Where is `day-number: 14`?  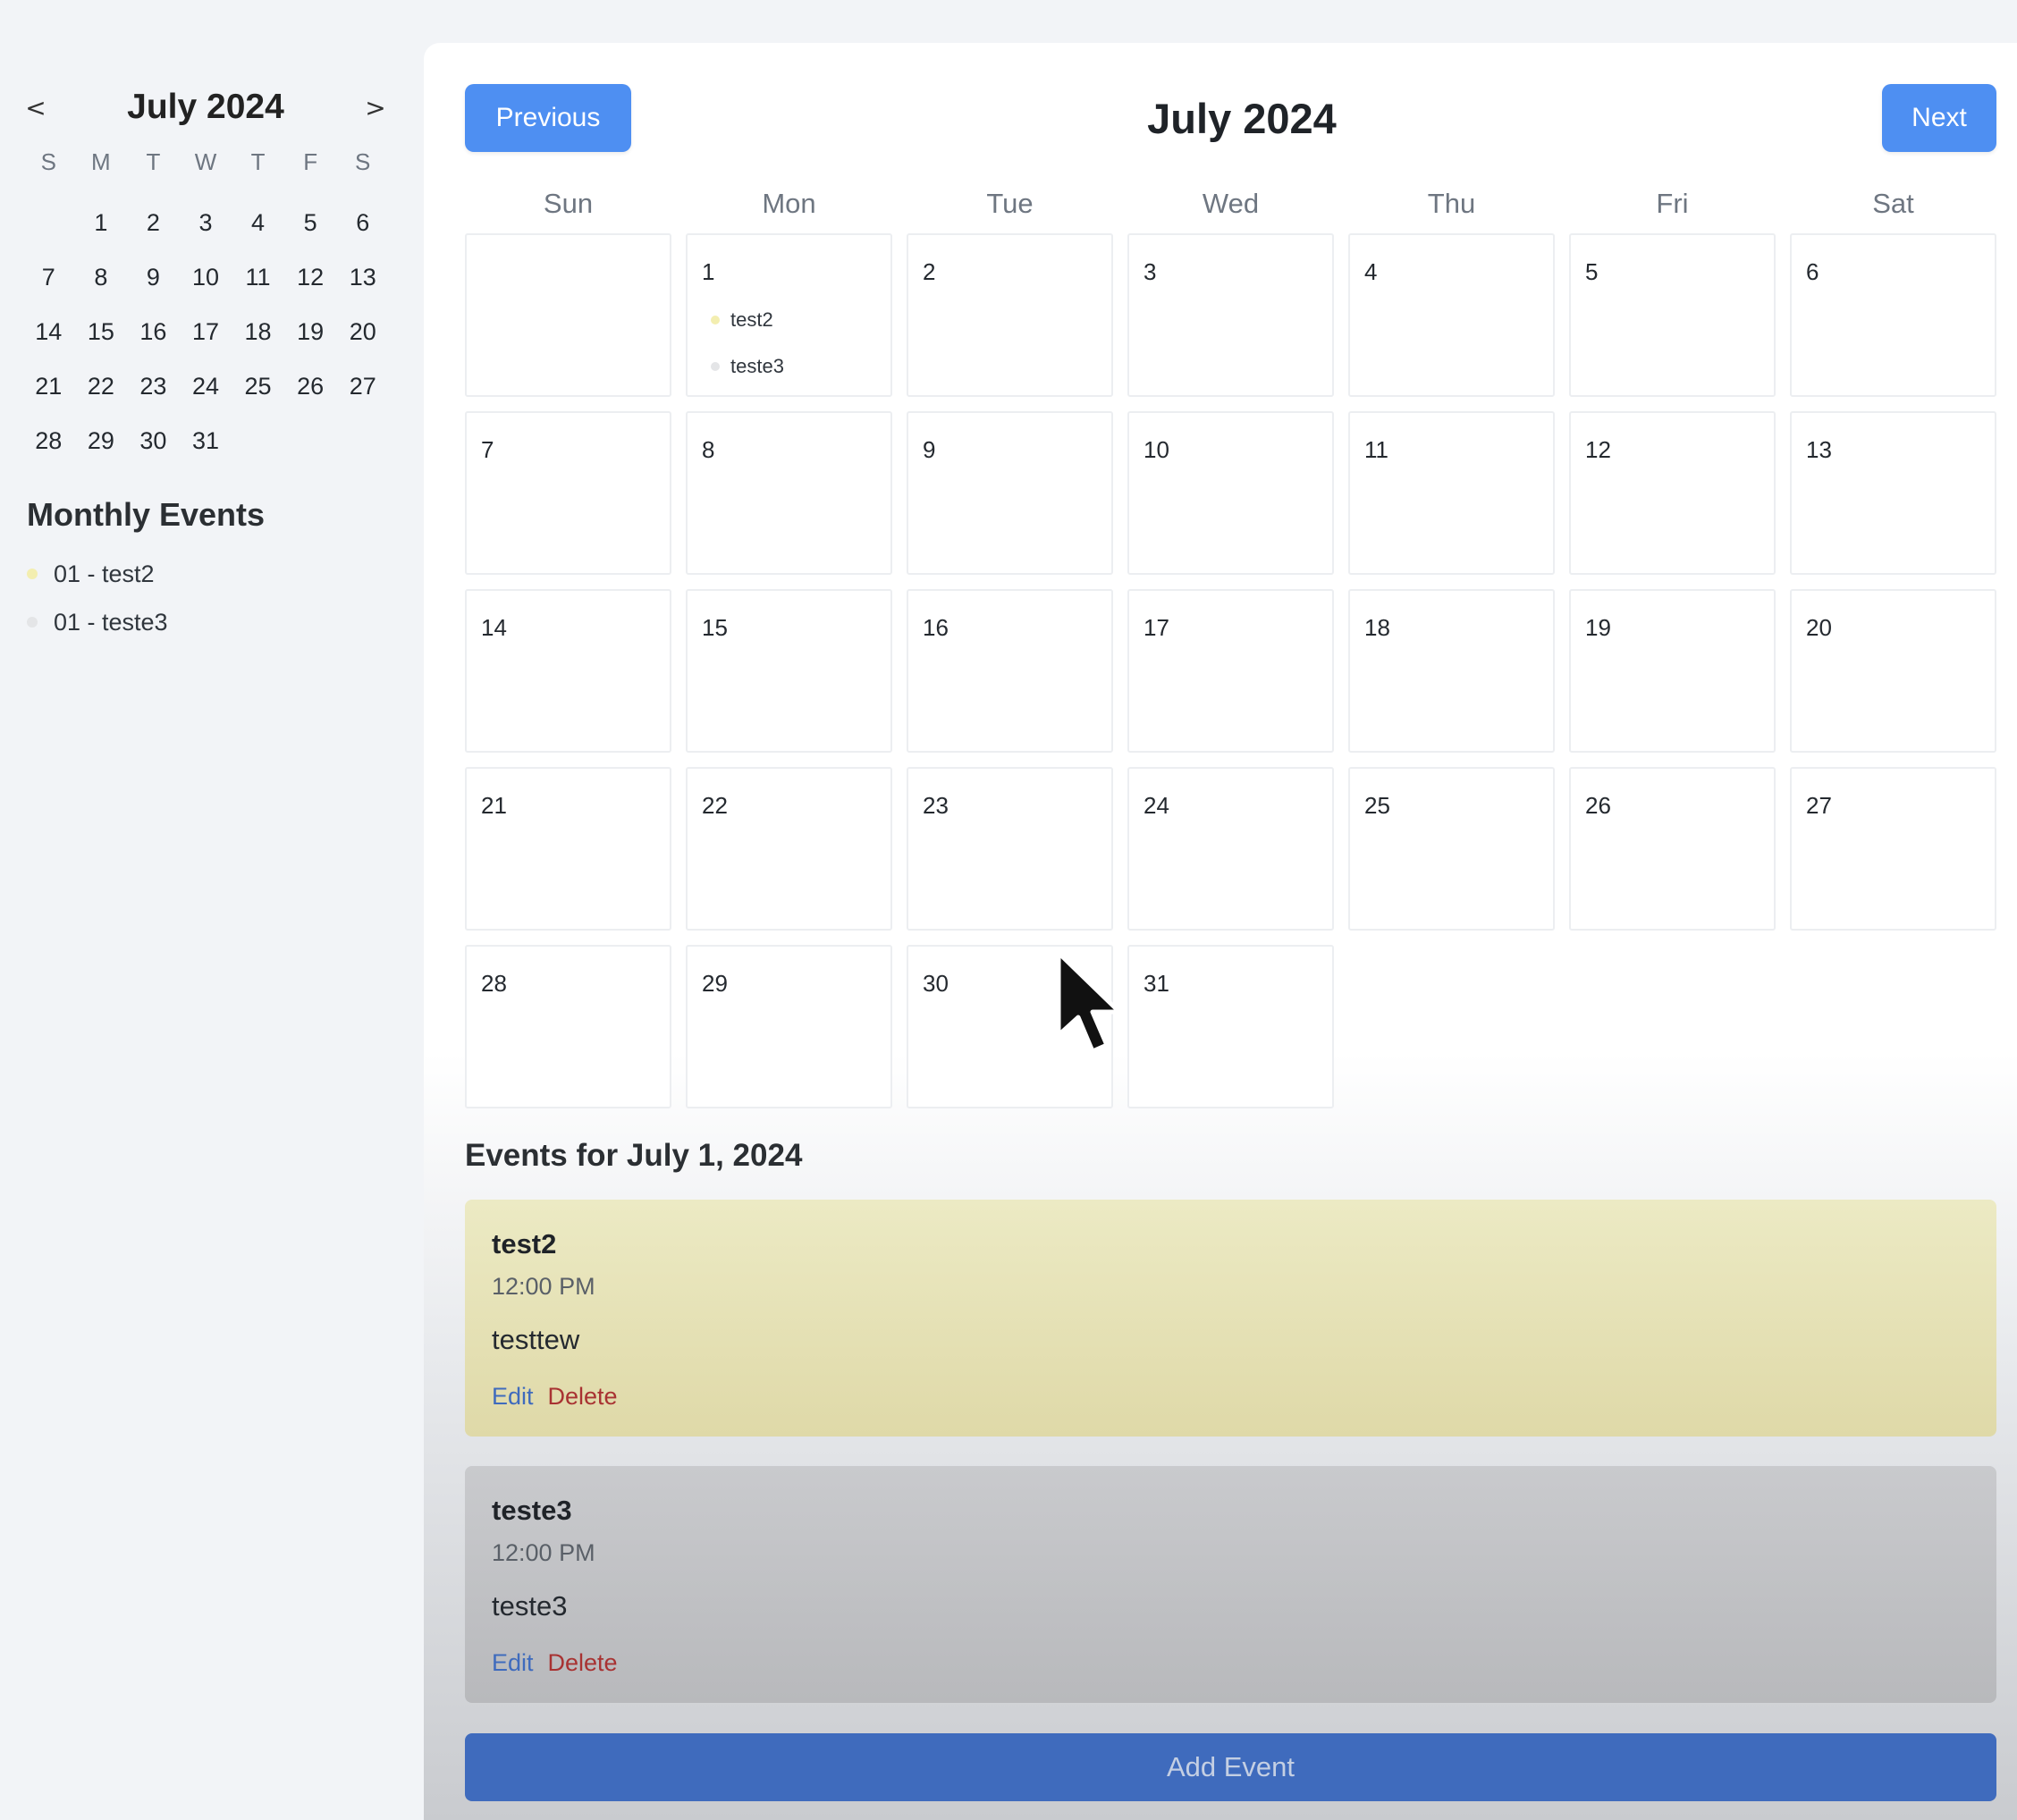 day-number: 14 is located at coordinates (494, 627).